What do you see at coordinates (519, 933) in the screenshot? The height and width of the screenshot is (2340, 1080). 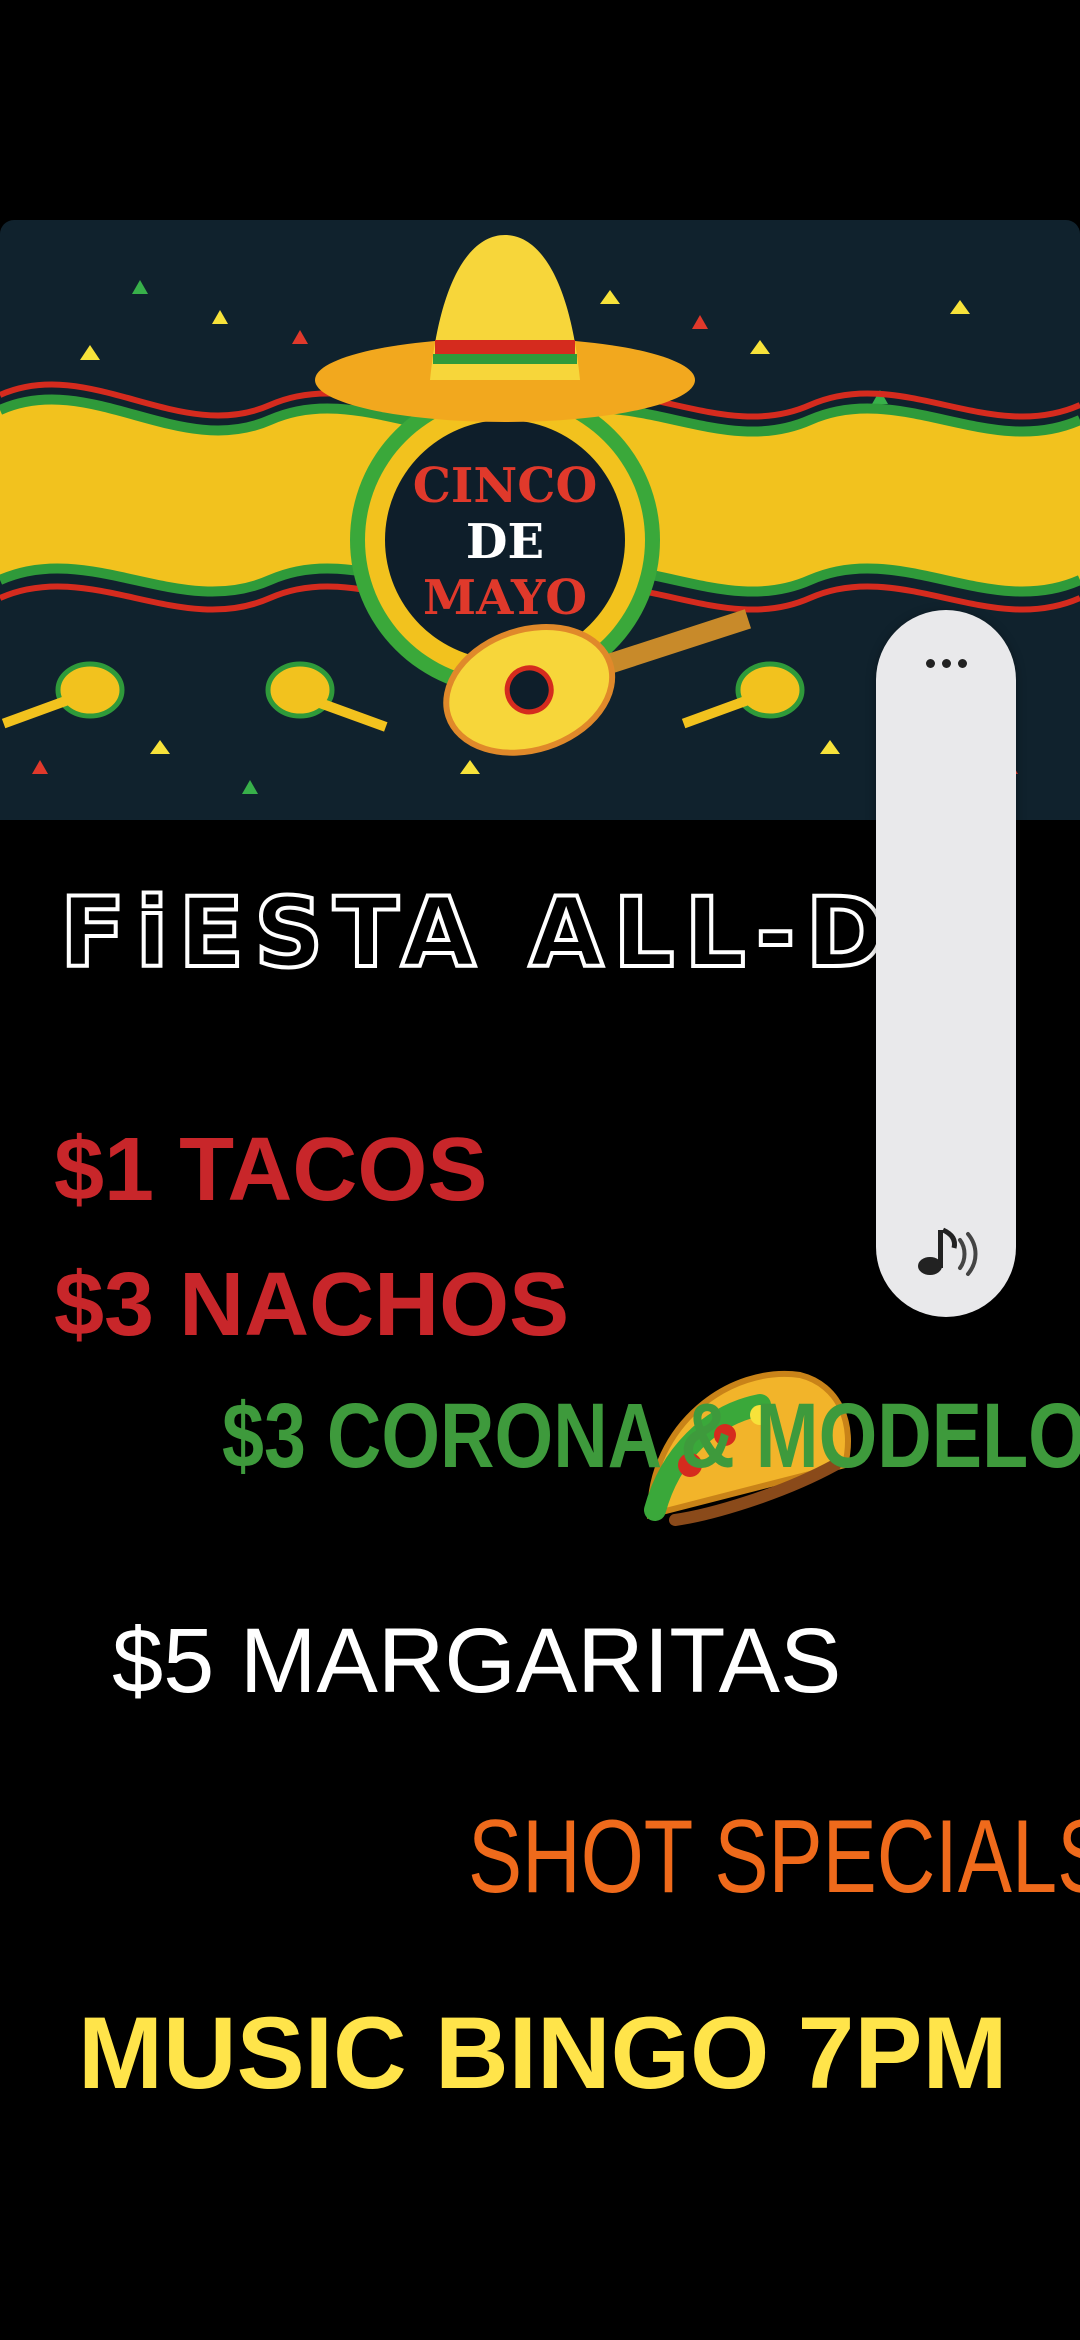 I see `headline-fiesta-all-day: FiESTA ALL-DA` at bounding box center [519, 933].